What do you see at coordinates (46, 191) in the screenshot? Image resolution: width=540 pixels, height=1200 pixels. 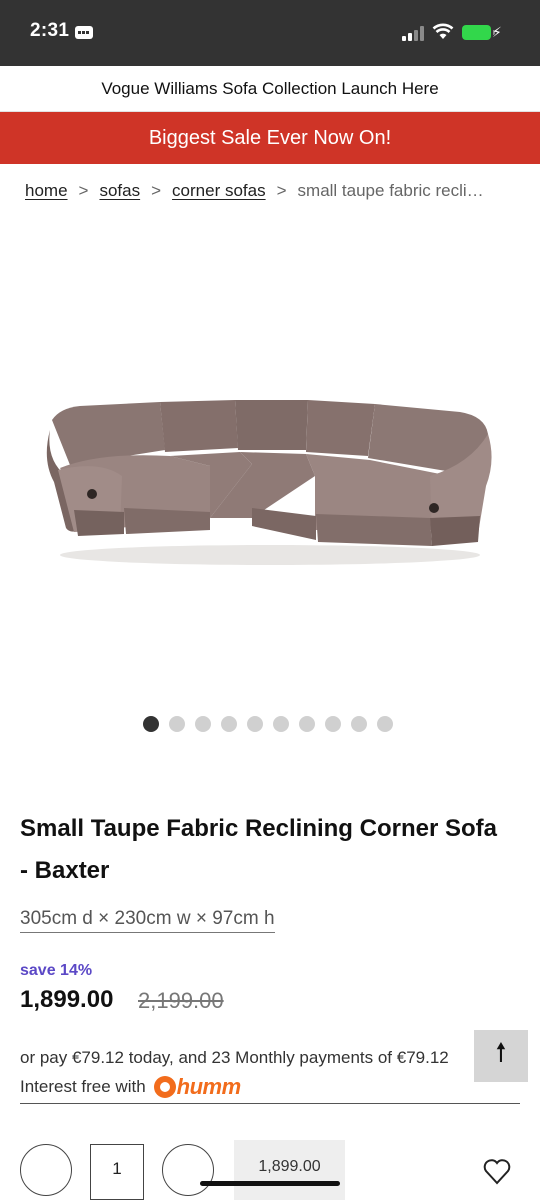 I see `breadcrumb-home-link: home` at bounding box center [46, 191].